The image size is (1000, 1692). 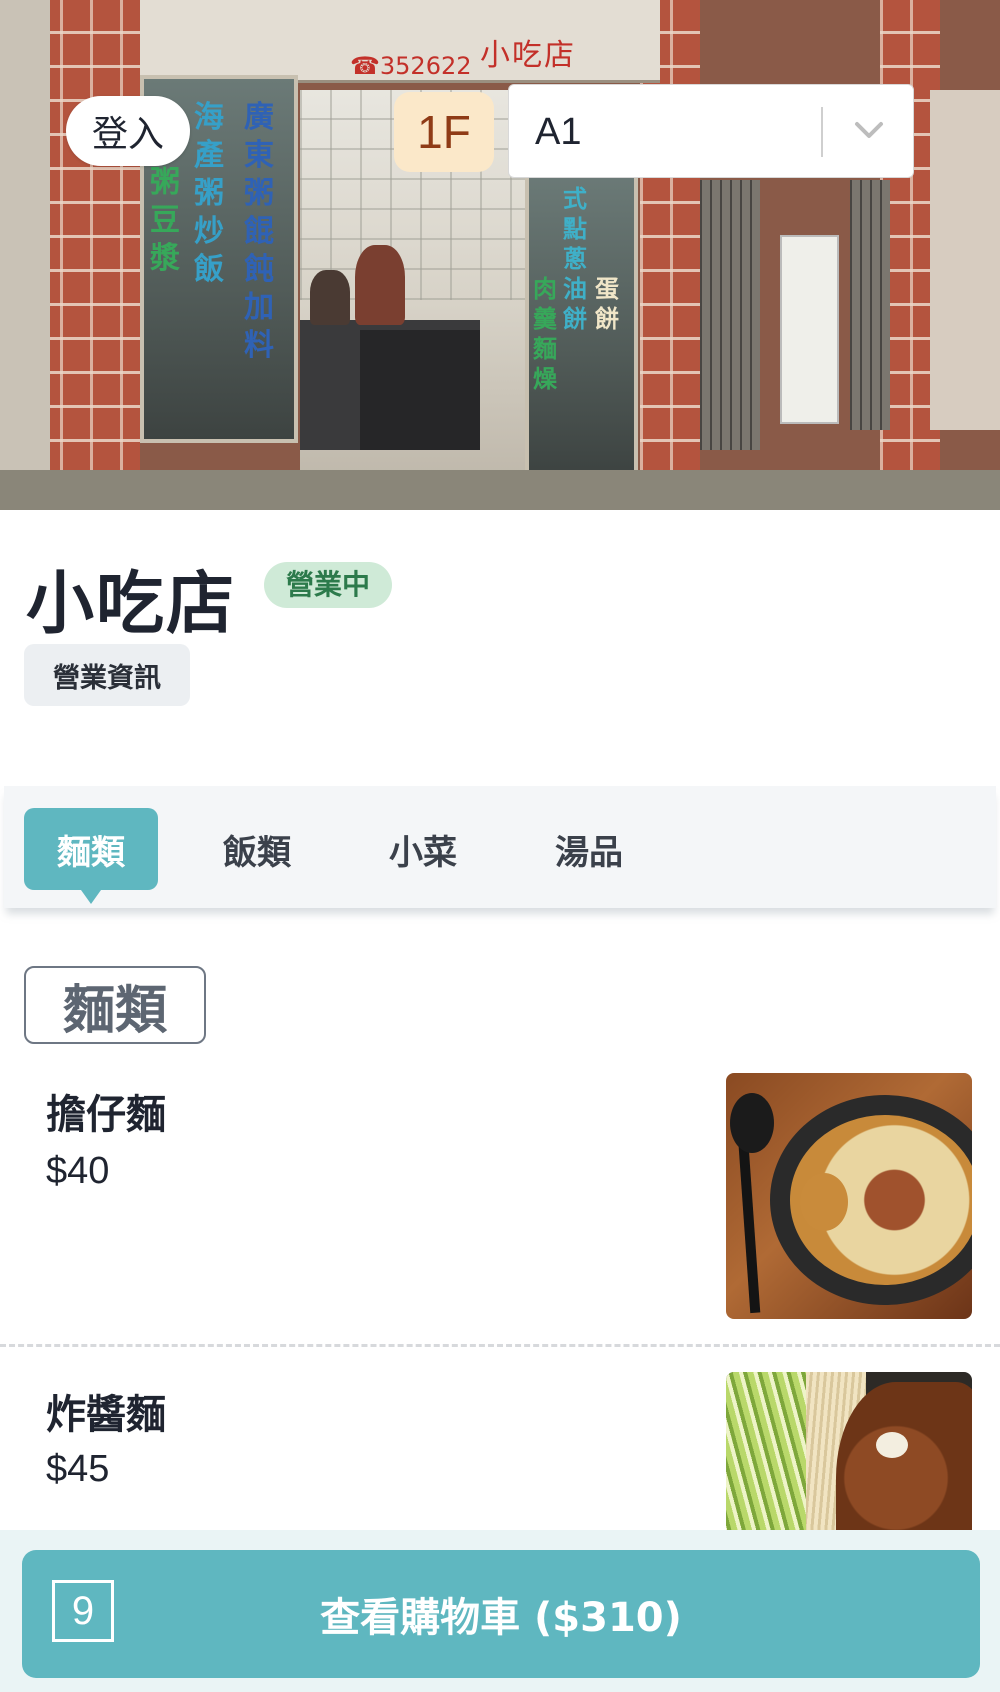 What do you see at coordinates (259, 231) in the screenshot?
I see `glass-text-col2: 廣東粥餛飩加料` at bounding box center [259, 231].